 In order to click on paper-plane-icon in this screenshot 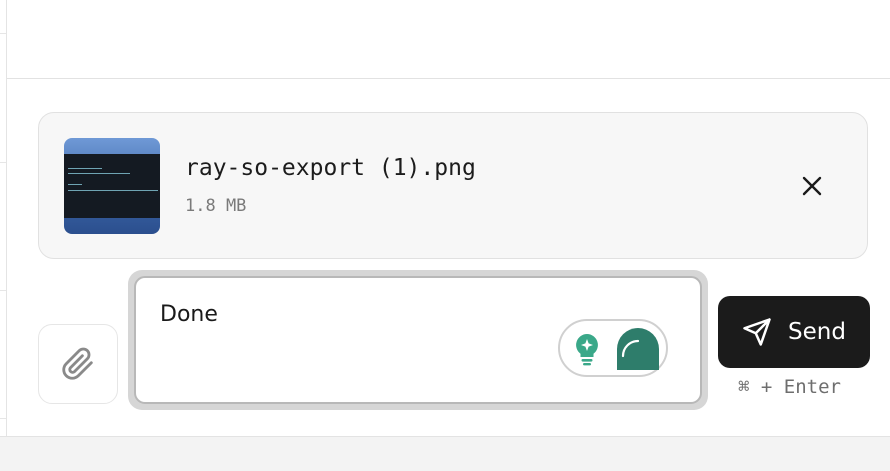, I will do `click(757, 332)`.